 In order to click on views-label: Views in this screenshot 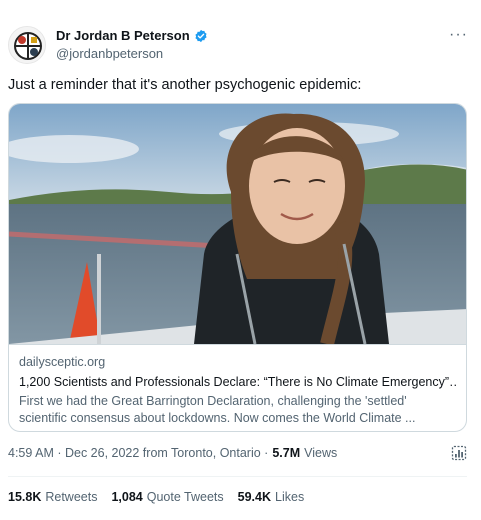, I will do `click(321, 453)`.